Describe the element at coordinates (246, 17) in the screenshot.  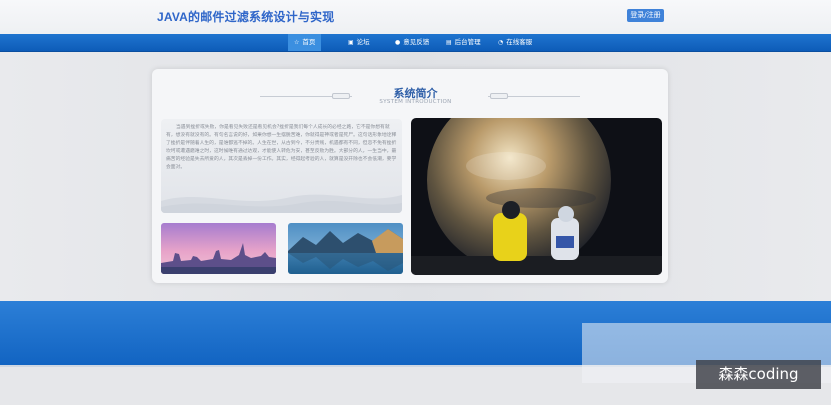
I see `site-title: JAVA的邮件过滤系统设计与实现` at that location.